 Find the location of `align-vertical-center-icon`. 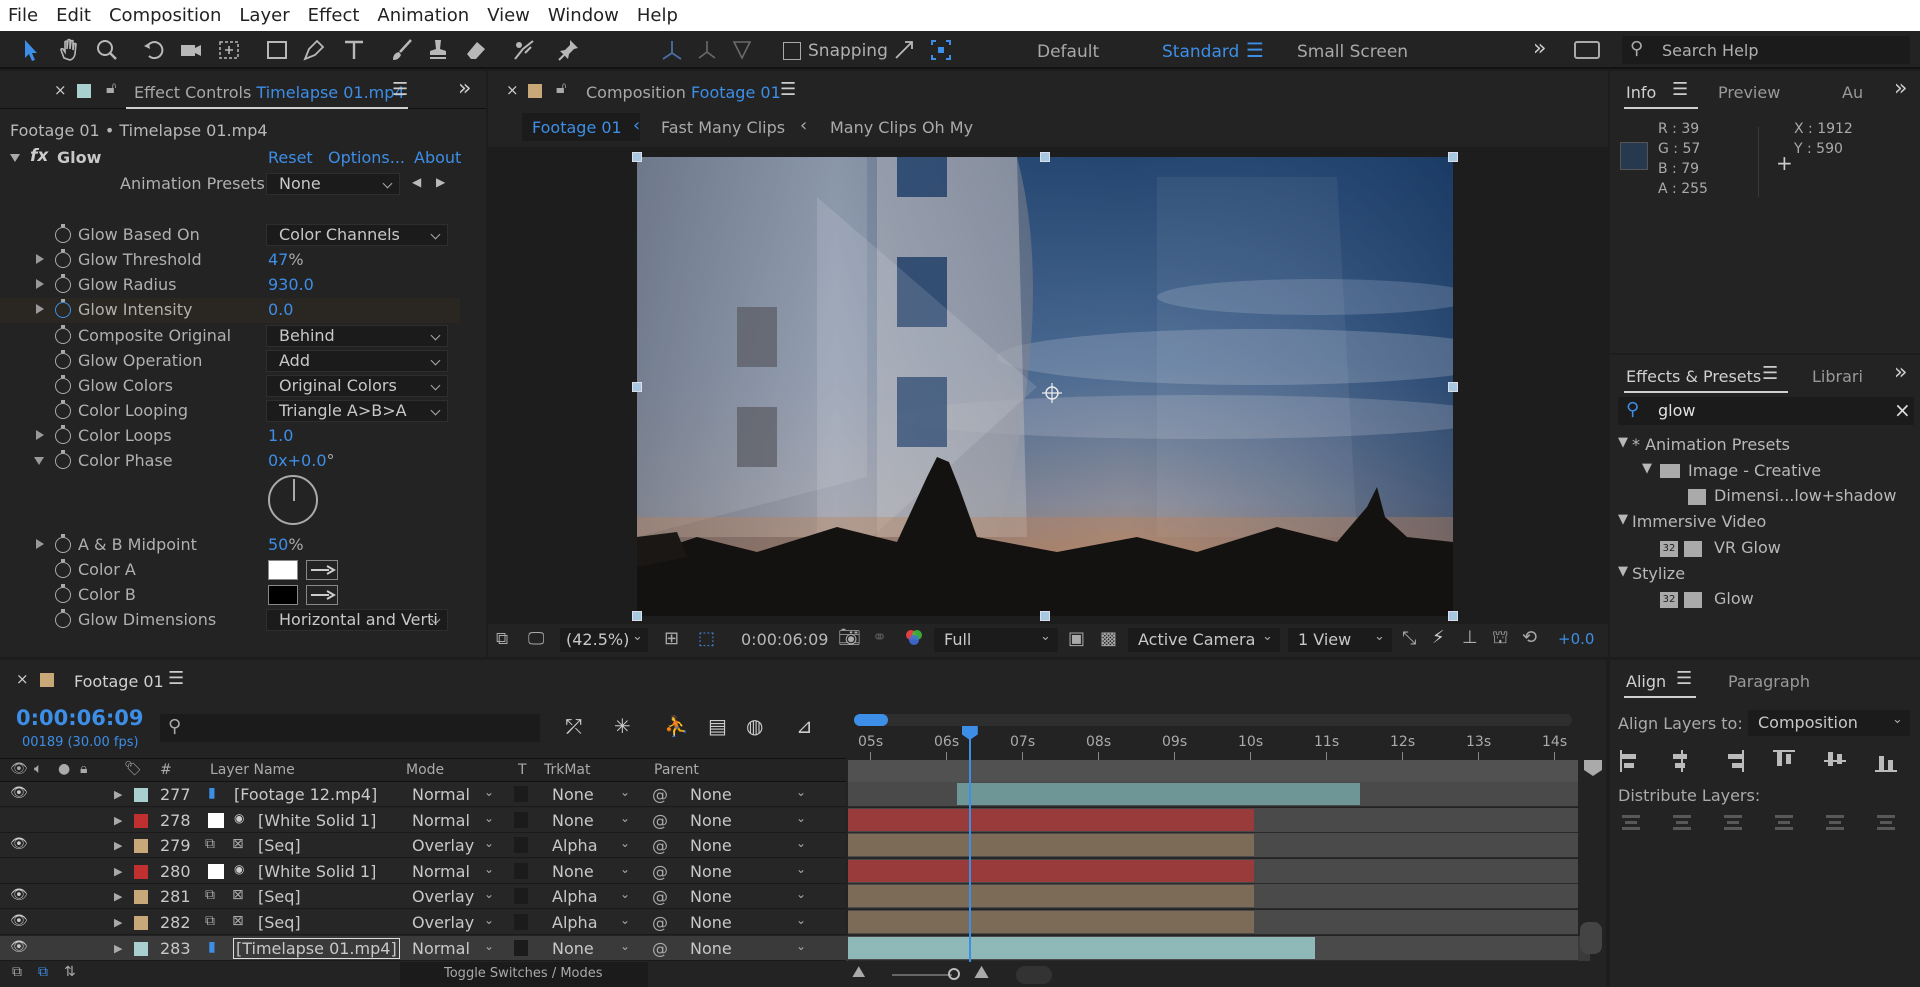

align-vertical-center-icon is located at coordinates (1835, 761).